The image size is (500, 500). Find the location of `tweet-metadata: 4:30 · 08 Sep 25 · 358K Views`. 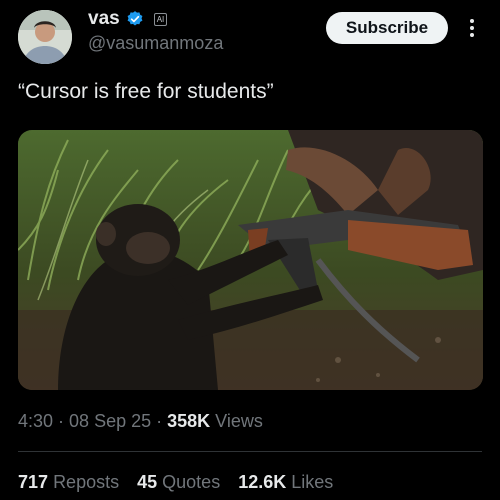

tweet-metadata: 4:30 · 08 Sep 25 · 358K Views is located at coordinates (140, 421).